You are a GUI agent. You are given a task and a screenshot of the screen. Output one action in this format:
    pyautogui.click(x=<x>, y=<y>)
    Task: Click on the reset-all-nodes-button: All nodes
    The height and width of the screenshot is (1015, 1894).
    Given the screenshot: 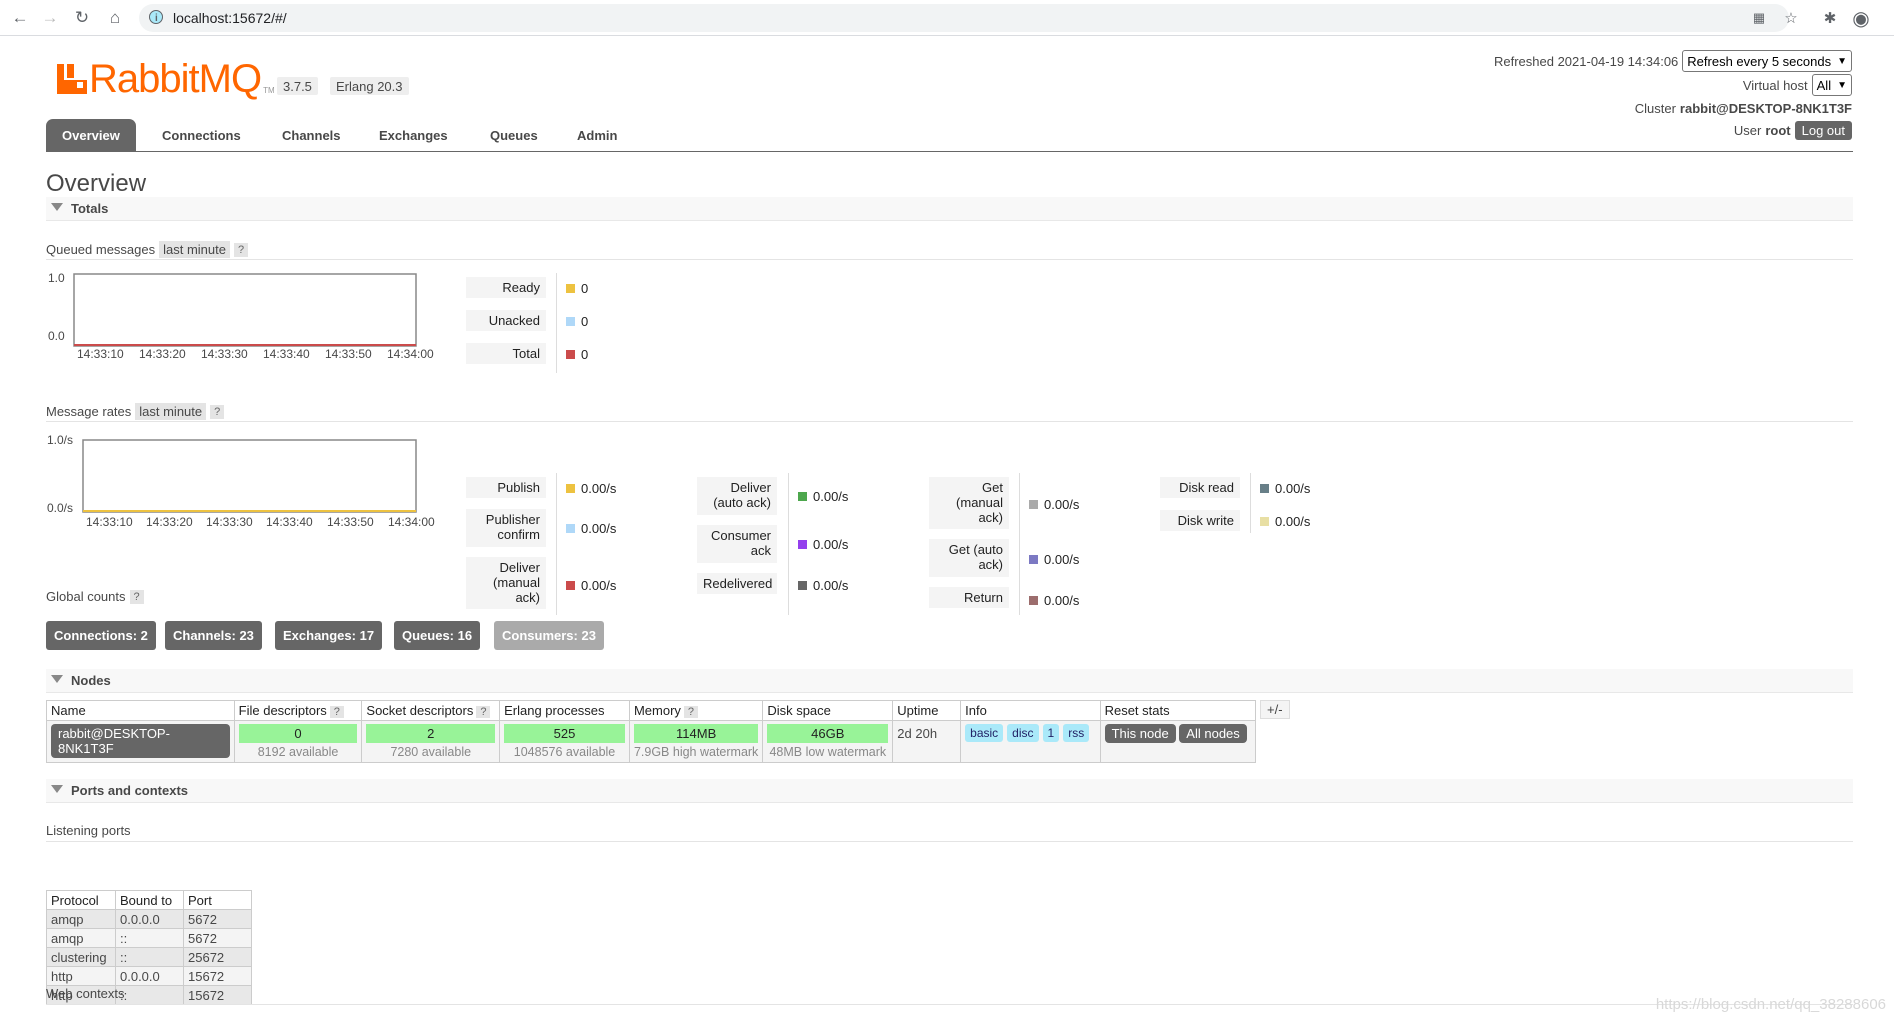 What is the action you would take?
    pyautogui.click(x=1213, y=733)
    